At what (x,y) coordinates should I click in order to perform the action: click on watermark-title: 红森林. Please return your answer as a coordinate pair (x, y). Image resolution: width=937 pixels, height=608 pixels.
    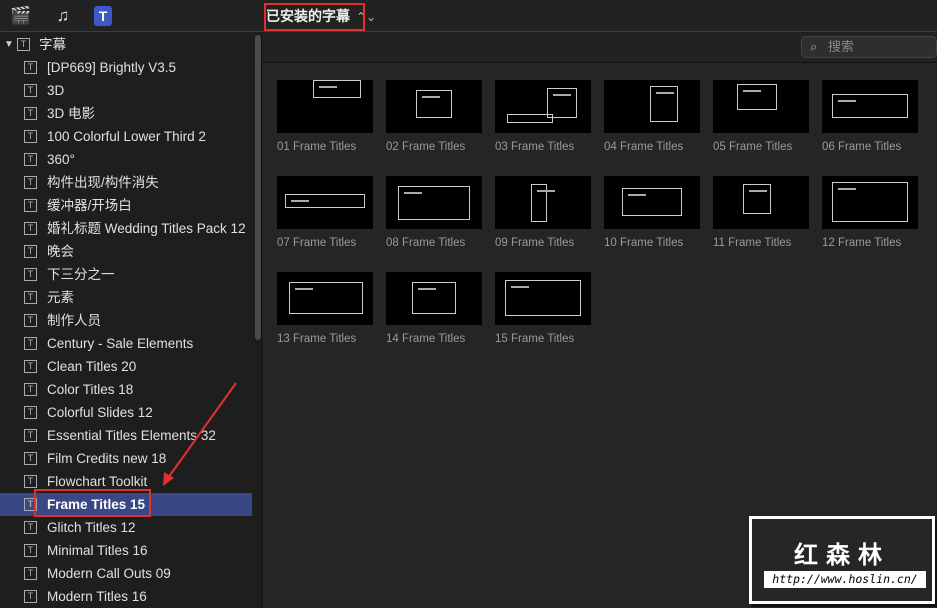
    Looking at the image, I should click on (842, 555).